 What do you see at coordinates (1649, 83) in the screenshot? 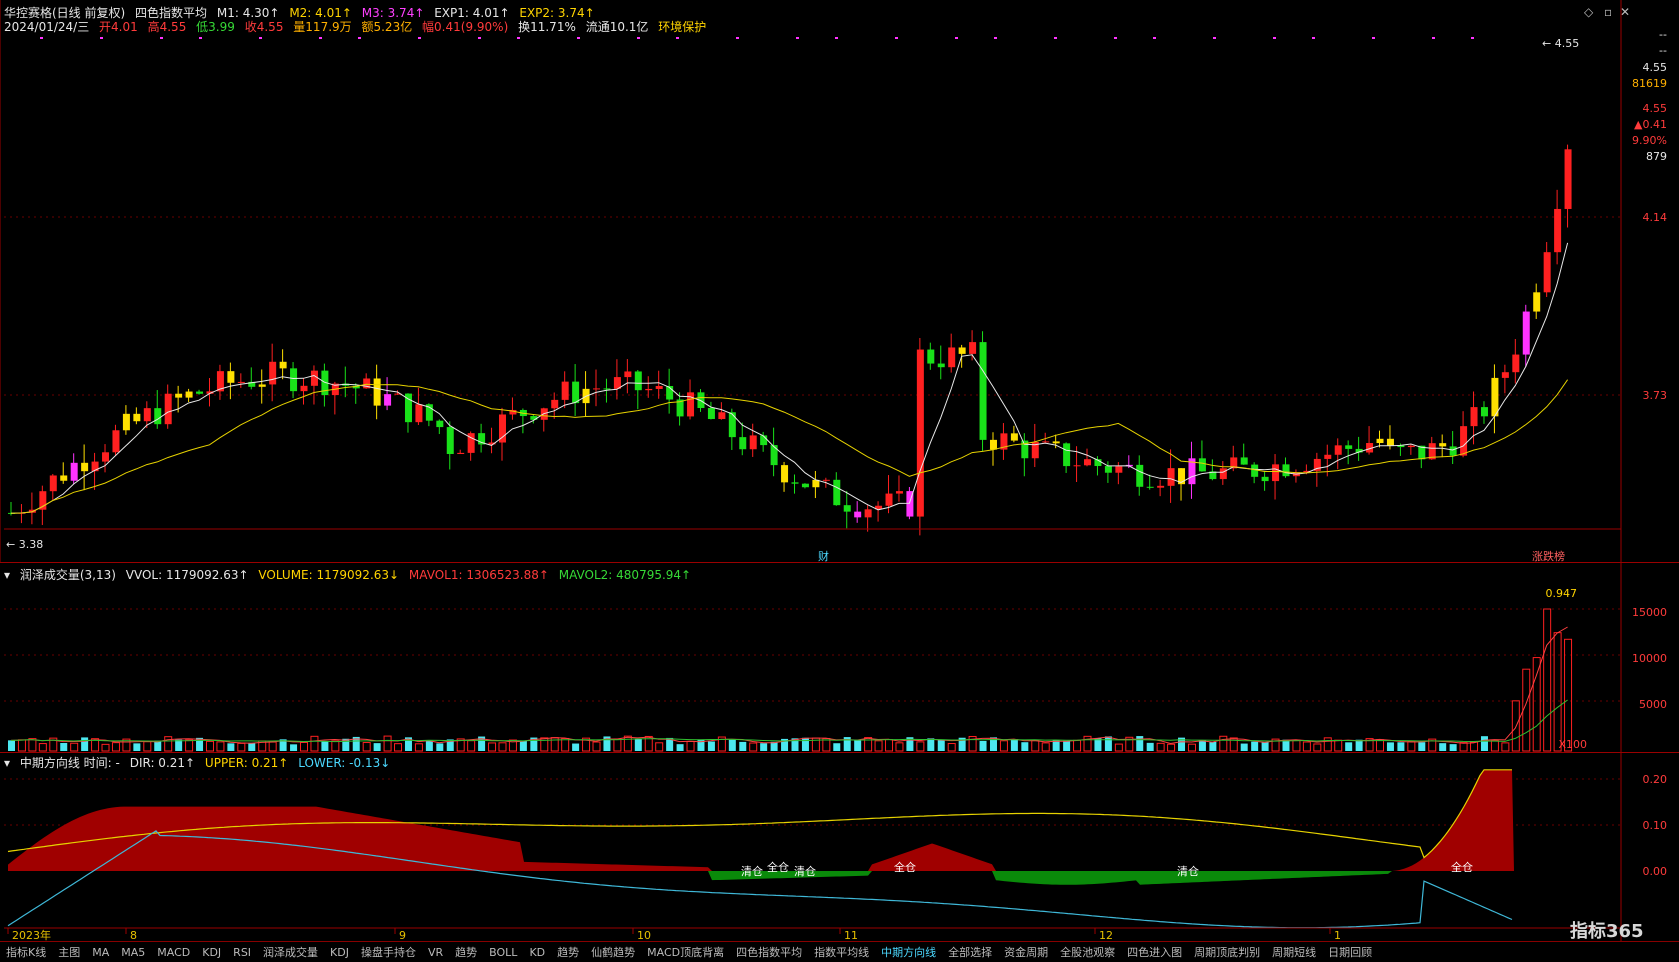
I see `axis-volume-last: 81619` at bounding box center [1649, 83].